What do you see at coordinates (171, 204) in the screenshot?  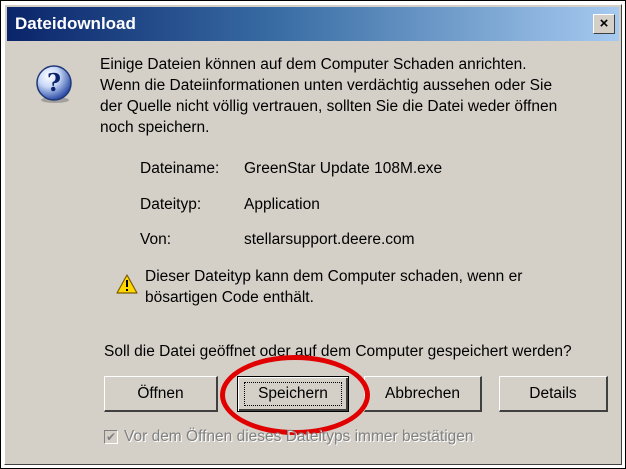 I see `file-type-label: Dateityp:` at bounding box center [171, 204].